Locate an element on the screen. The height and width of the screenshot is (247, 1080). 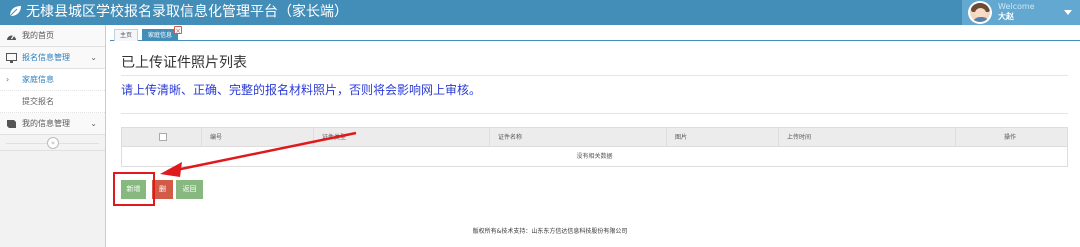
double-angle-left-icon: « is located at coordinates (53, 143).